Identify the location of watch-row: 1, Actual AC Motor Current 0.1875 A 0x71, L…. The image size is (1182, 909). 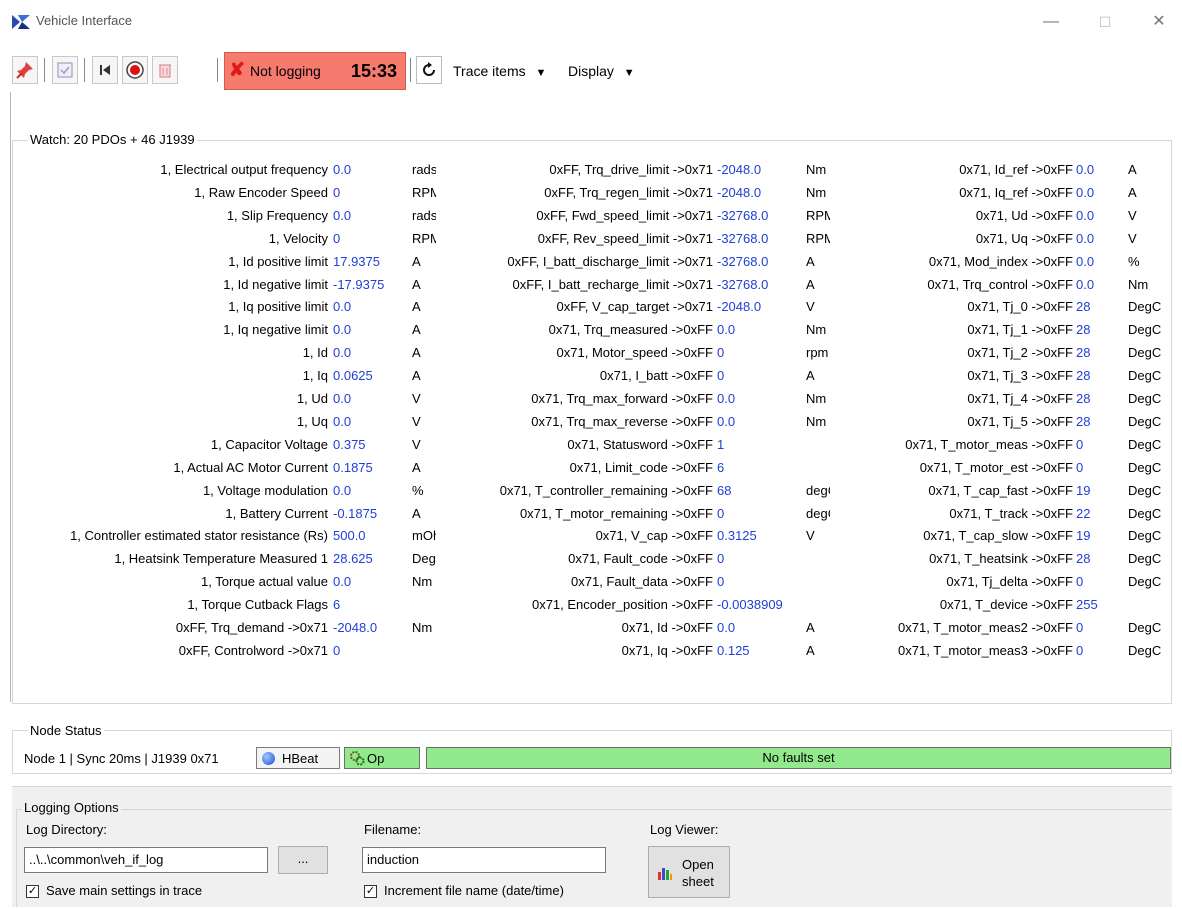
(591, 467).